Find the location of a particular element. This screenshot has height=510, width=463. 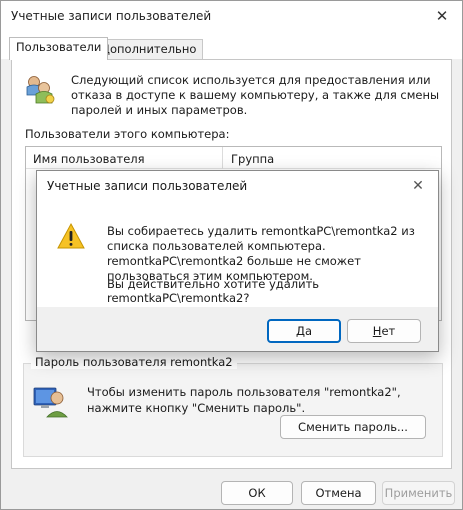

list-header: Имя пользователя Группа is located at coordinates (233, 158).